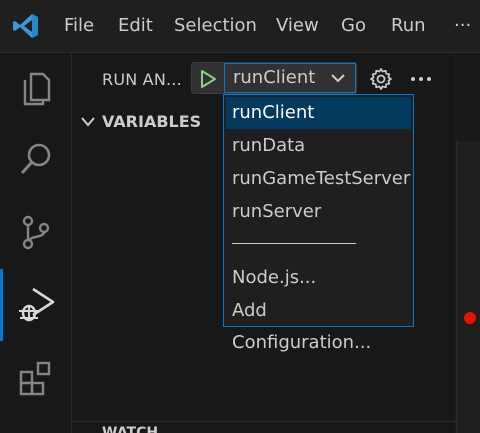 The image size is (480, 433). What do you see at coordinates (79, 26) in the screenshot?
I see `menu-file: File` at bounding box center [79, 26].